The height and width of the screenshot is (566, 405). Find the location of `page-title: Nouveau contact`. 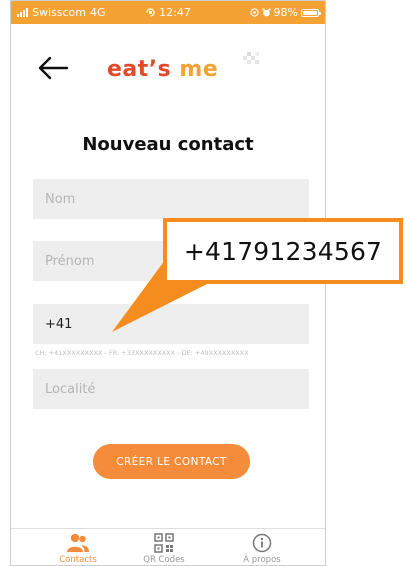

page-title: Nouveau contact is located at coordinates (168, 144).